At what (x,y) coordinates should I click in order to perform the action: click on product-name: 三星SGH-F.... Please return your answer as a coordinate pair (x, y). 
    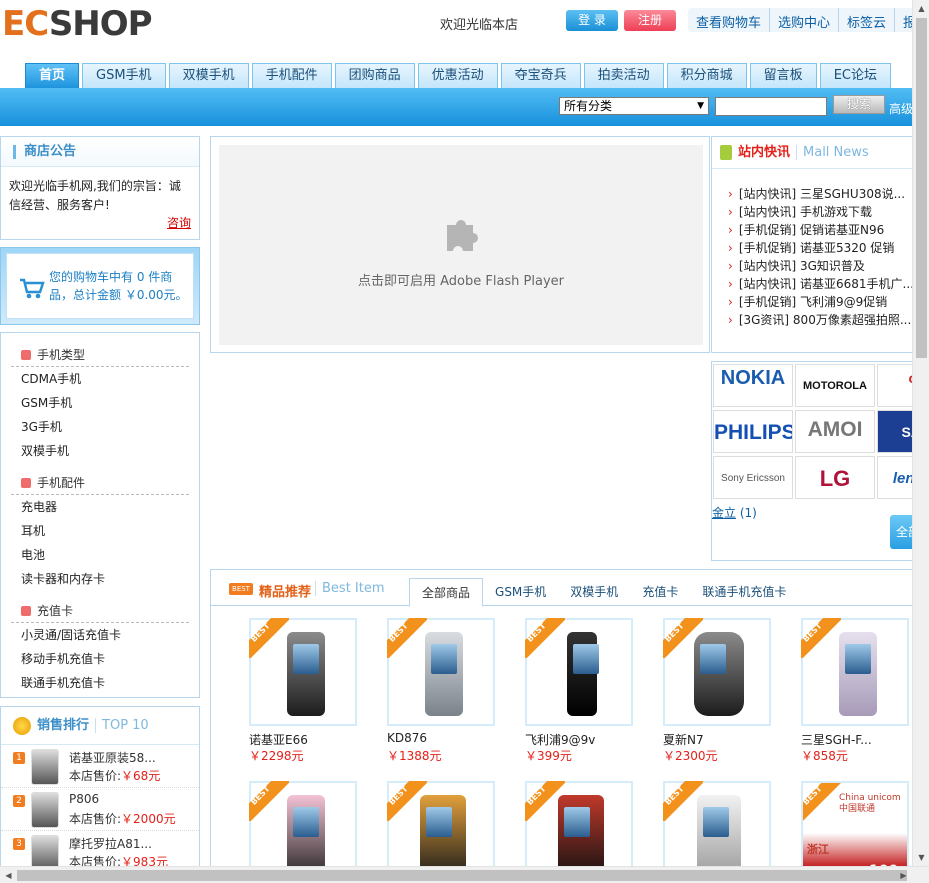
    Looking at the image, I should click on (856, 739).